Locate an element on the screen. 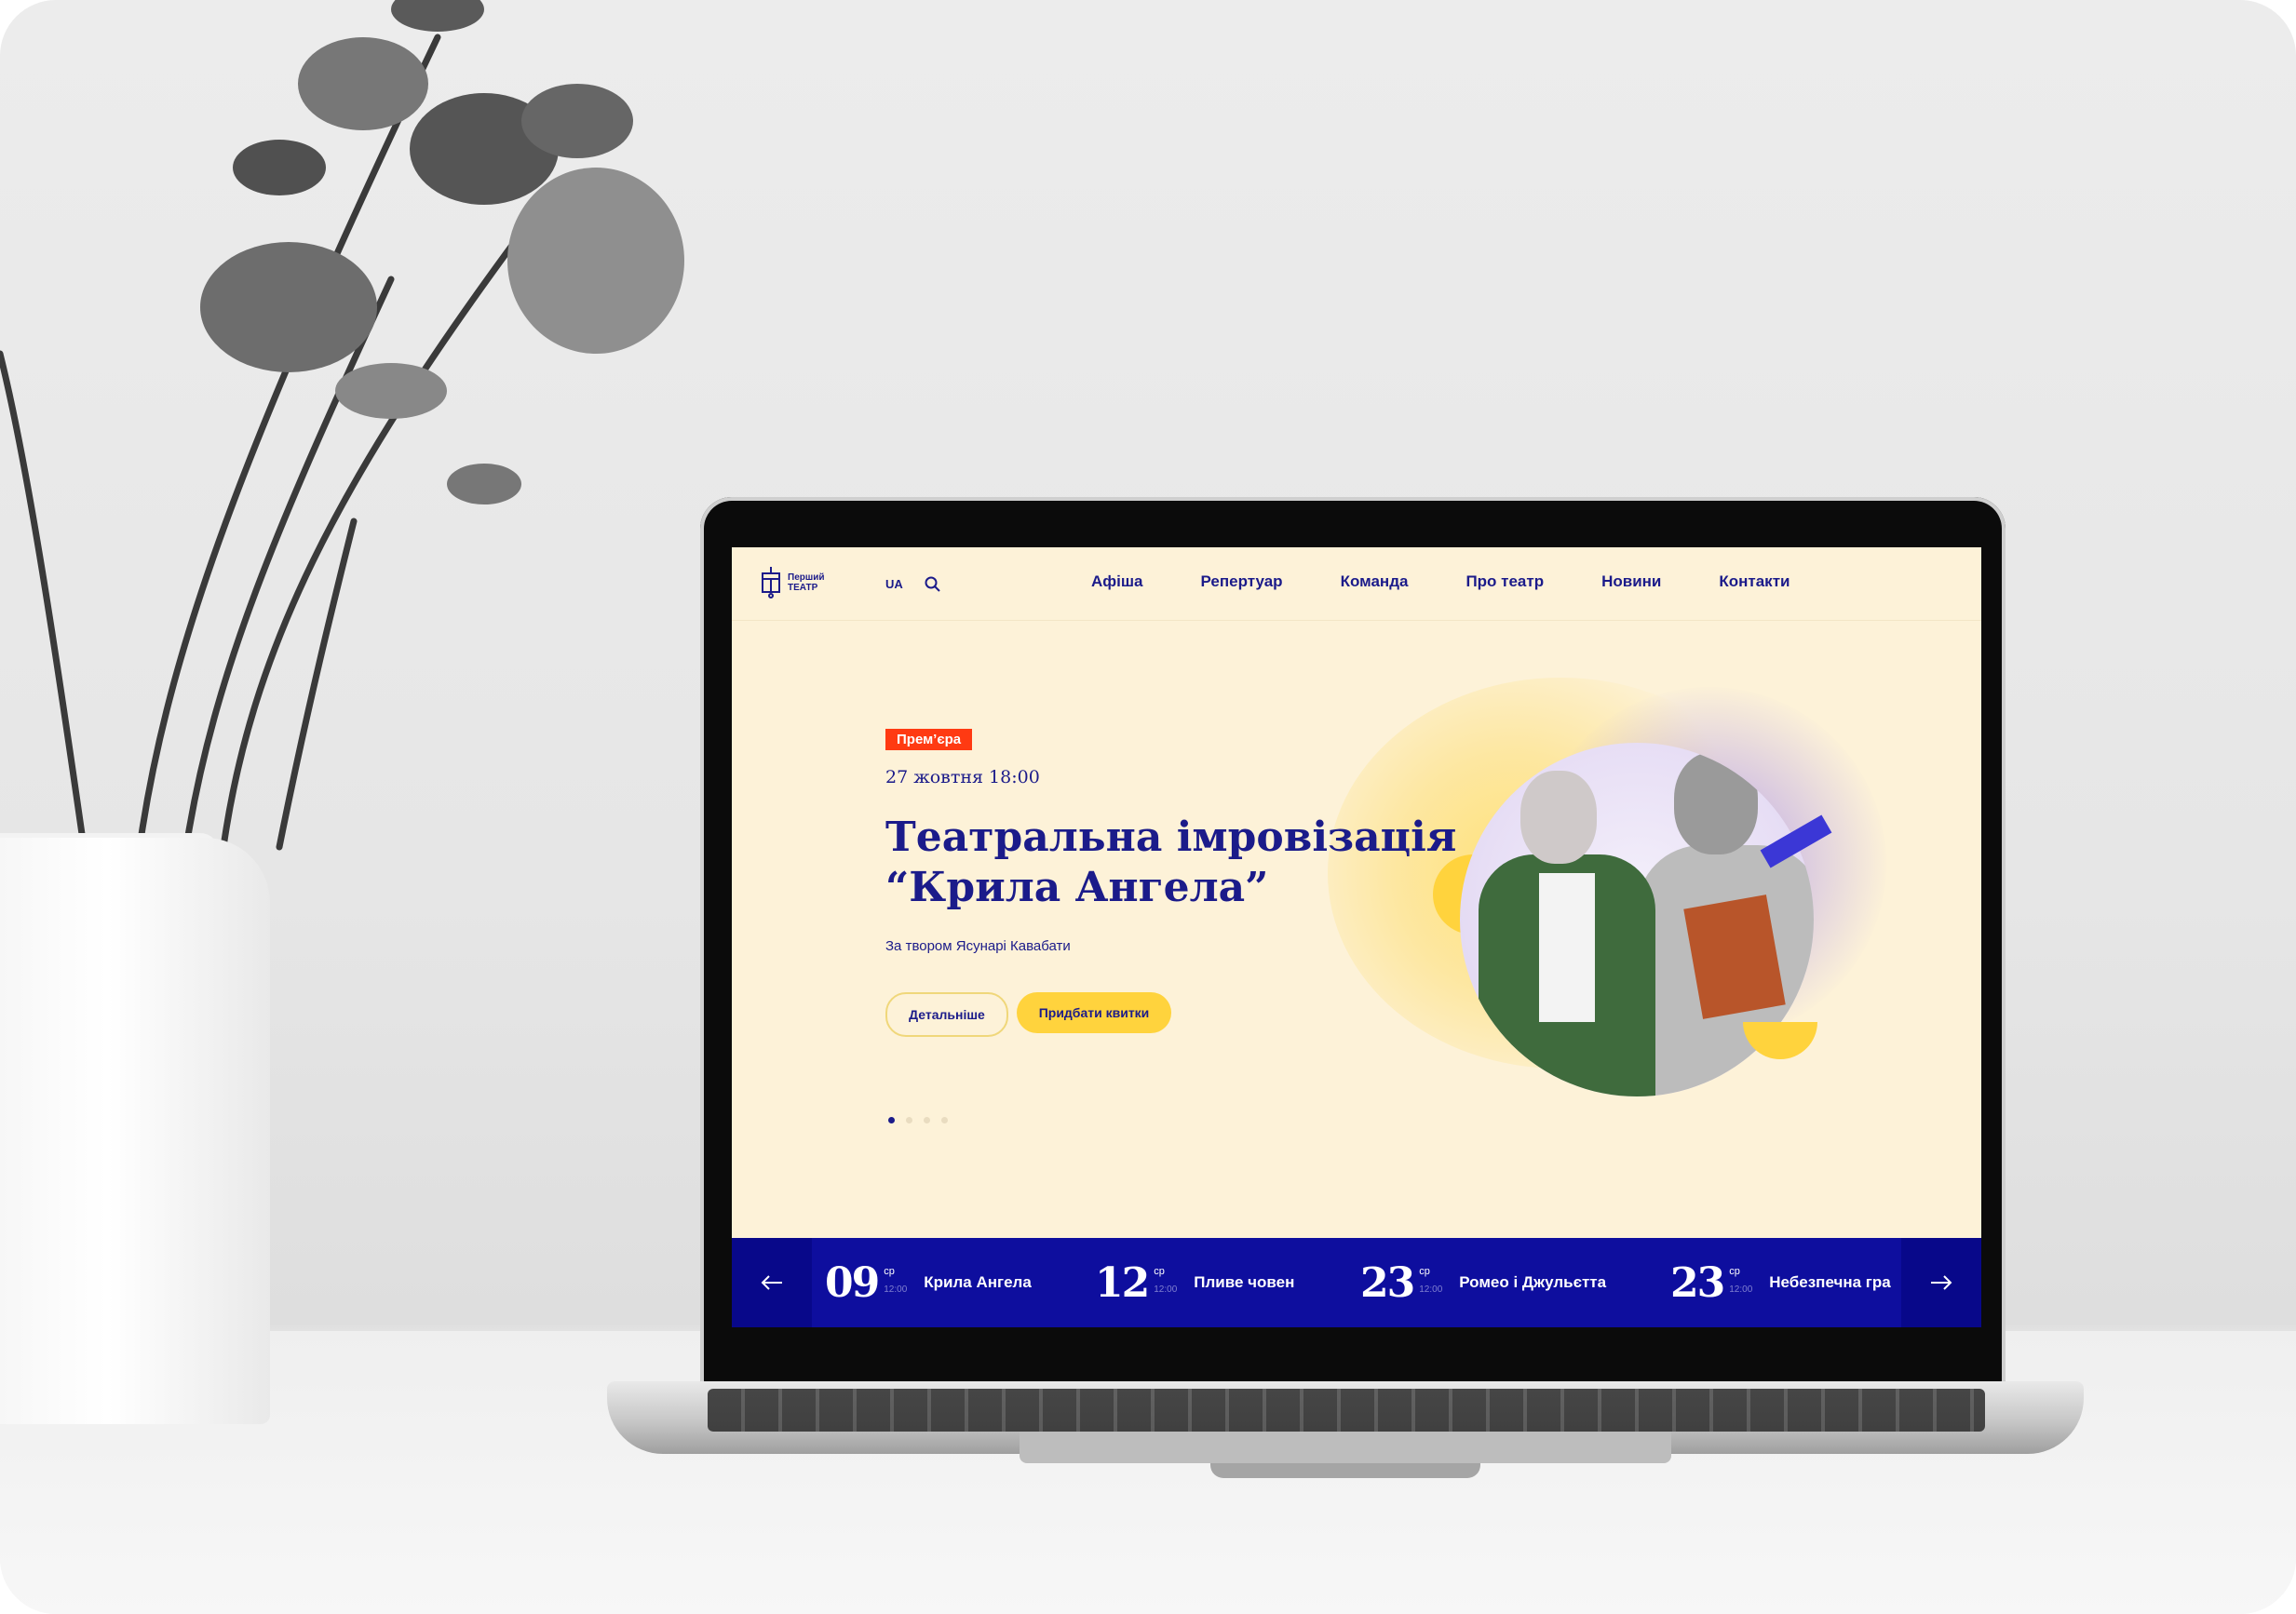 This screenshot has height=1614, width=2296. site-logo: Перший ТЕАТР is located at coordinates (792, 582).